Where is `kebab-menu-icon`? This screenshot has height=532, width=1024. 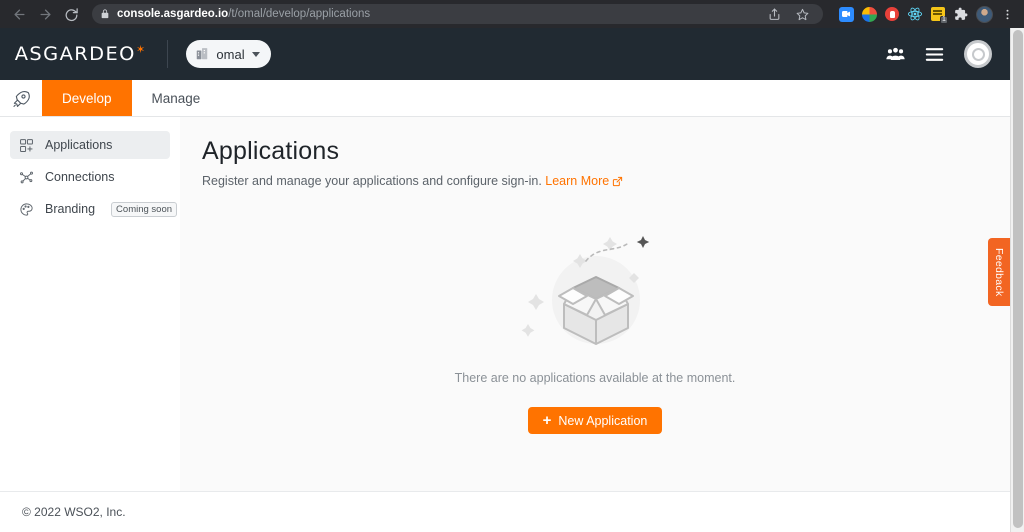
kebab-menu-icon is located at coordinates (1007, 14).